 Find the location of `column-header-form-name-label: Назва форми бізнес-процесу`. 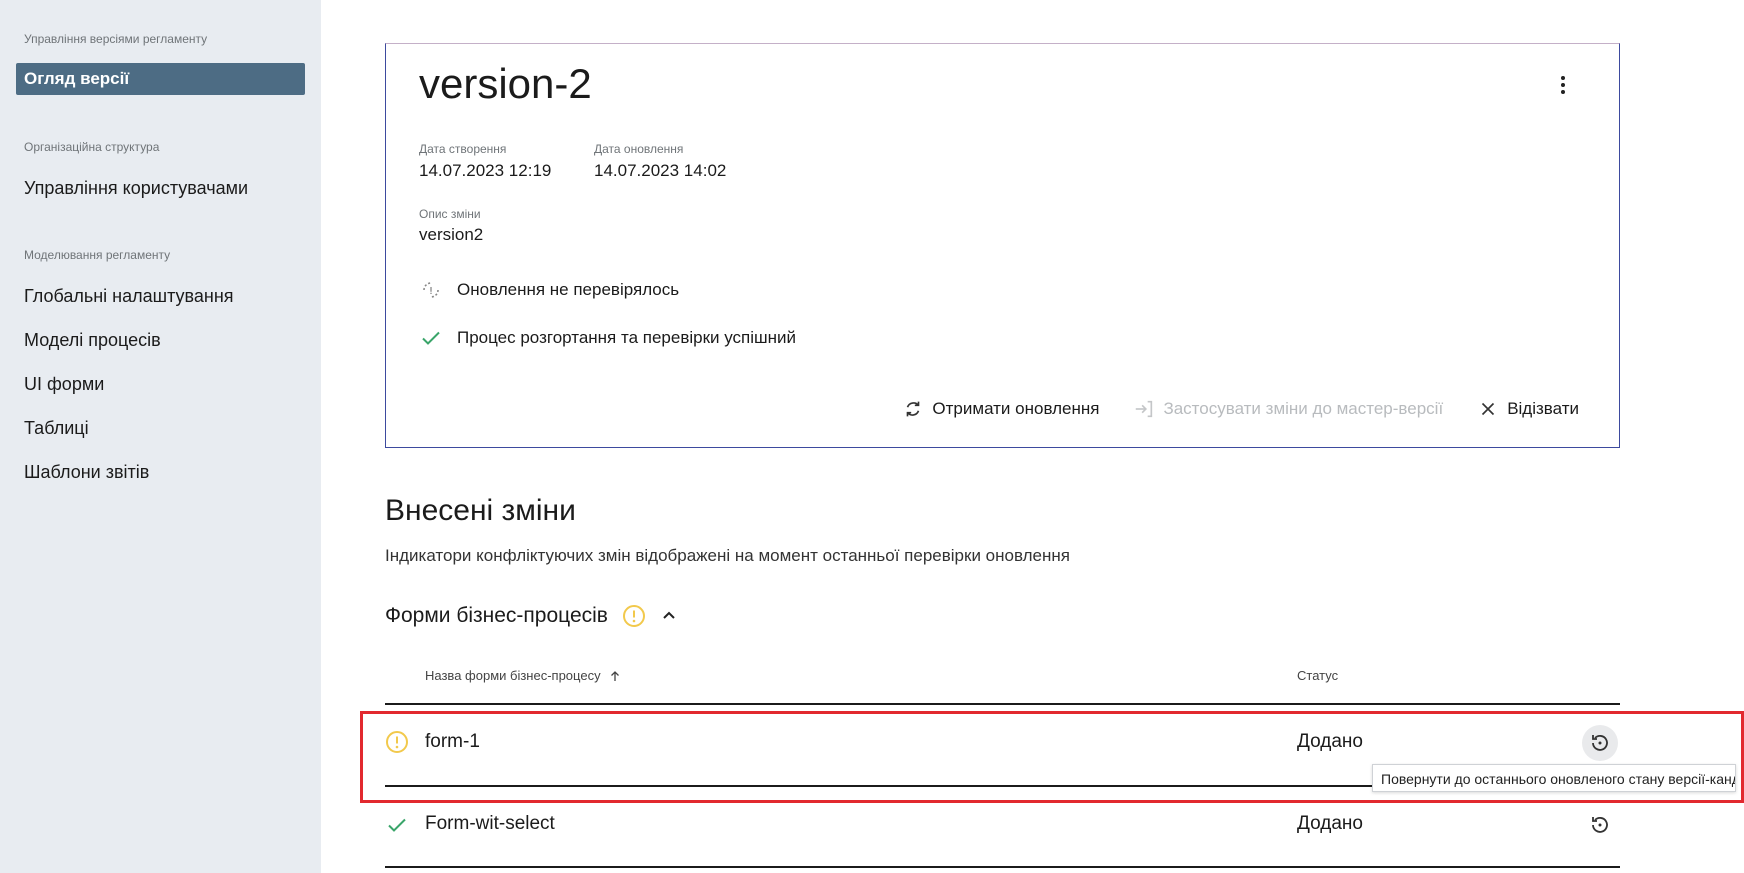

column-header-form-name-label: Назва форми бізнес-процесу is located at coordinates (513, 675).